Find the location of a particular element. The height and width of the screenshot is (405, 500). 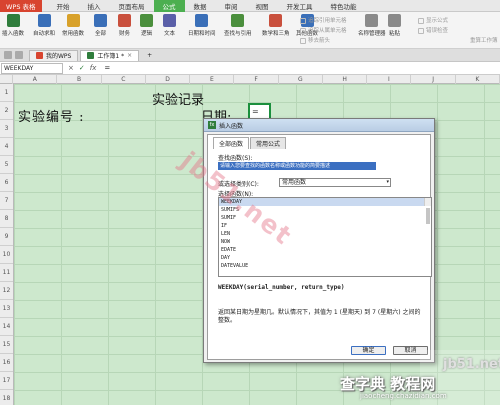

menu-item-1: 插入 is located at coordinates (94, 6).